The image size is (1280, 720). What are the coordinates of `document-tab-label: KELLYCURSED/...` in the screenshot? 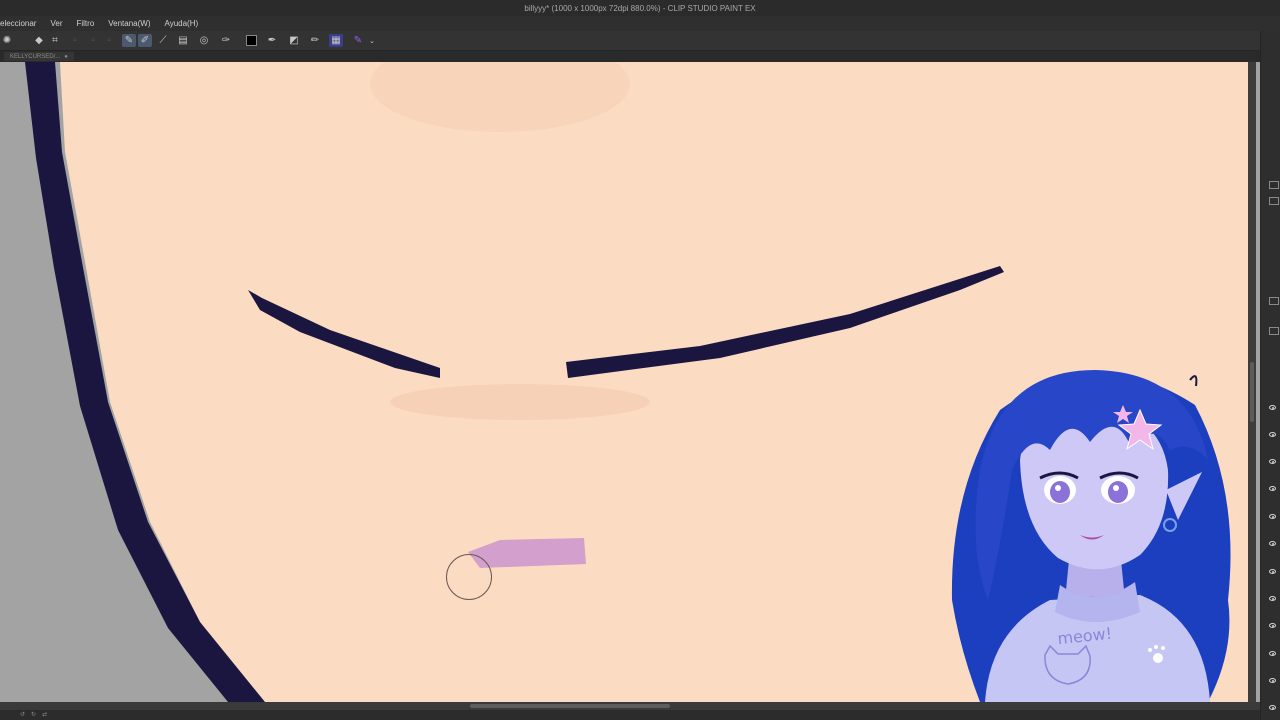 It's located at (35, 56).